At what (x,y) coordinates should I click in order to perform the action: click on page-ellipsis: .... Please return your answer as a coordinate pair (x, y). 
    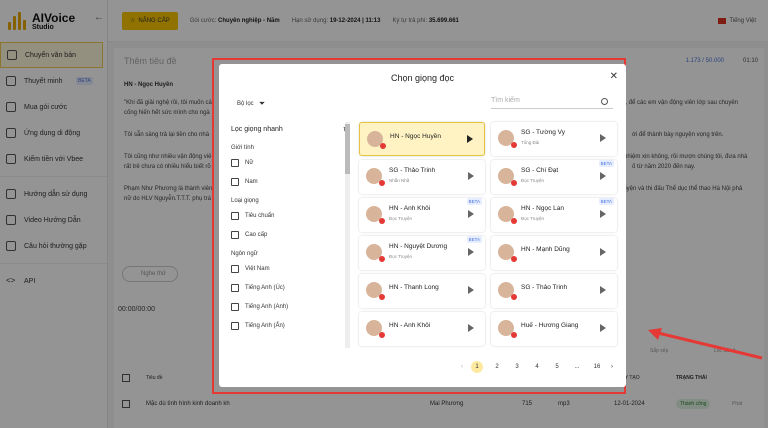
    Looking at the image, I should click on (577, 367).